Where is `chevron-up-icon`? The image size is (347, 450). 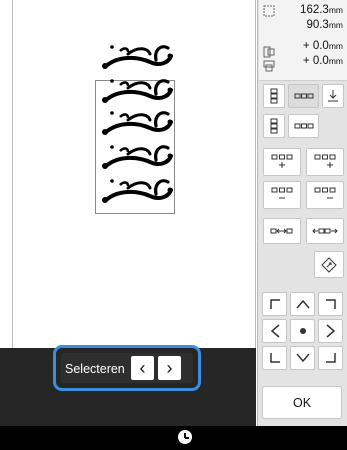 chevron-up-icon is located at coordinates (302, 304).